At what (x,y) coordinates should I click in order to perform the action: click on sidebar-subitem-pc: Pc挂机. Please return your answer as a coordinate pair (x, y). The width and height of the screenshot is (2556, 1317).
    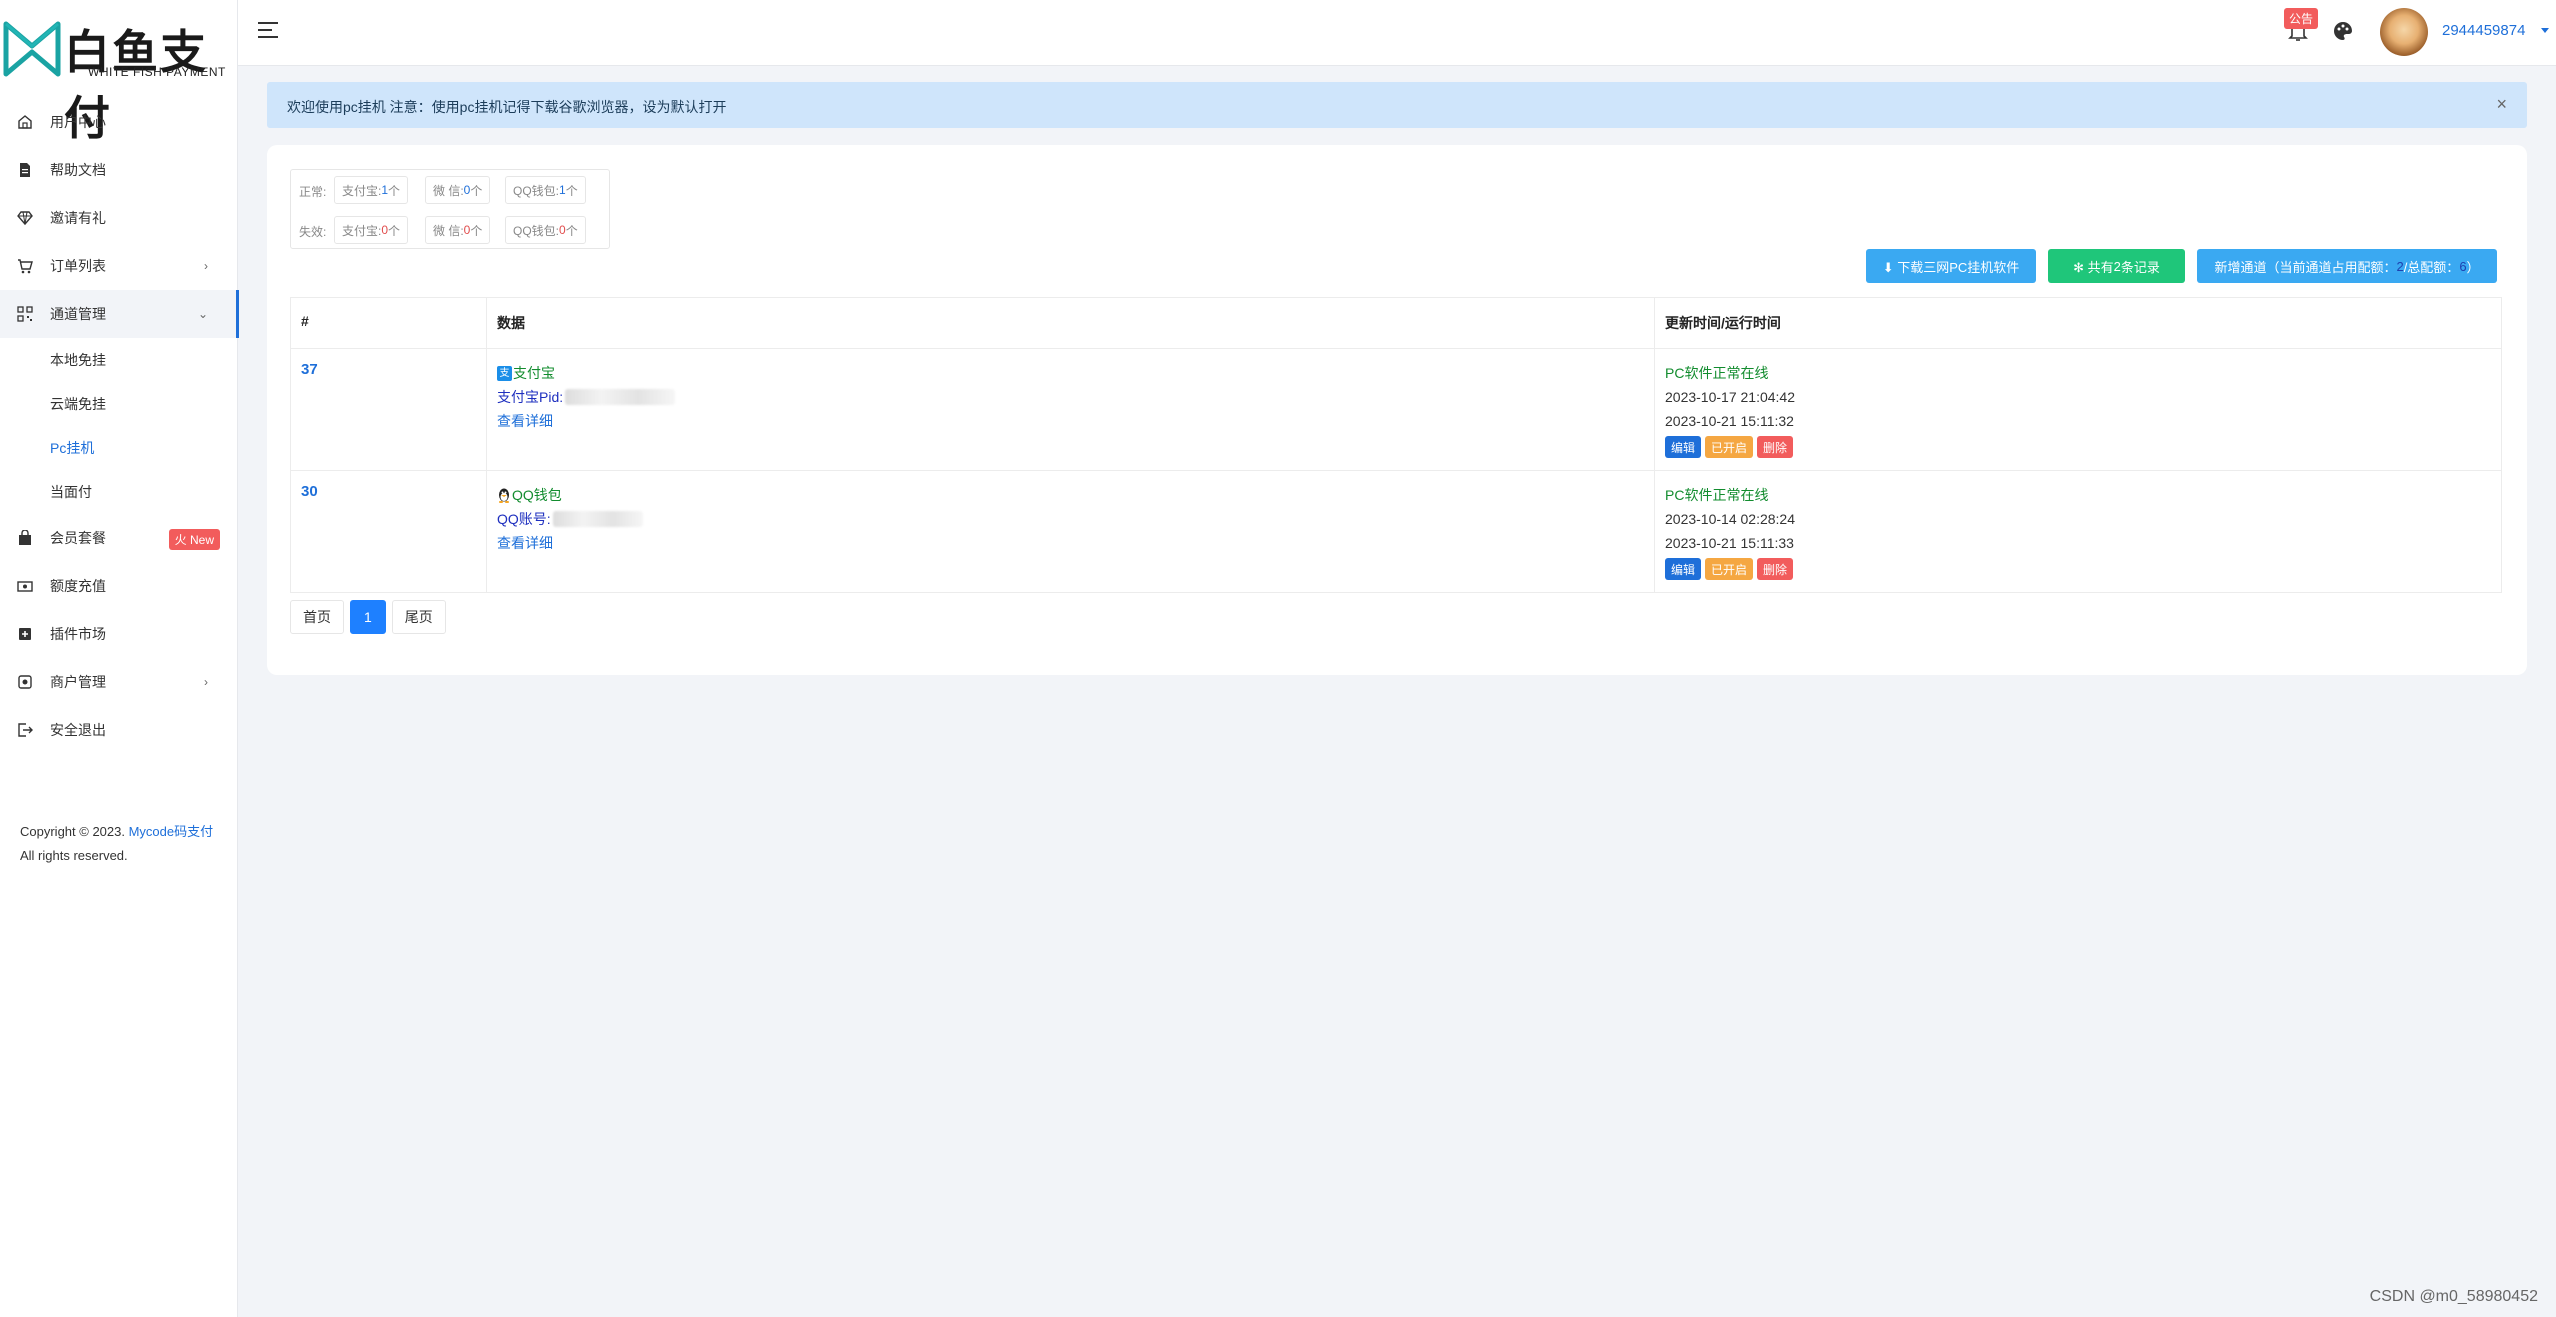
    Looking at the image, I should click on (119, 448).